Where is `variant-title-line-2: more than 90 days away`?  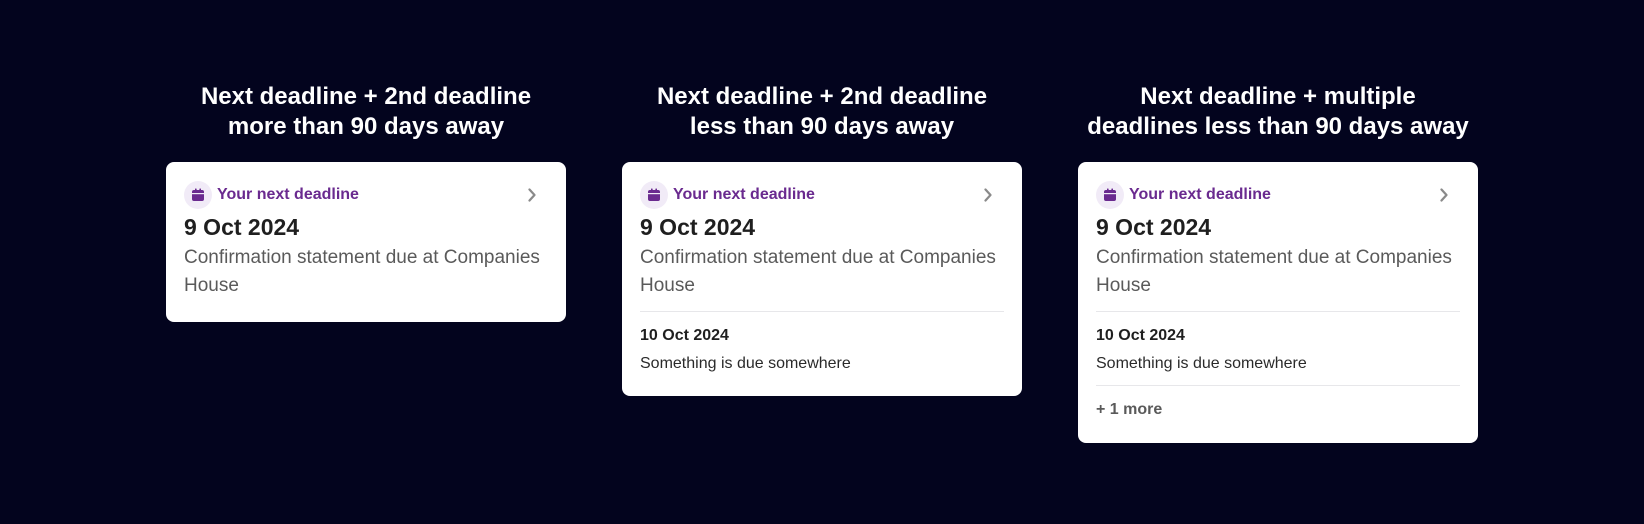
variant-title-line-2: more than 90 days away is located at coordinates (366, 126).